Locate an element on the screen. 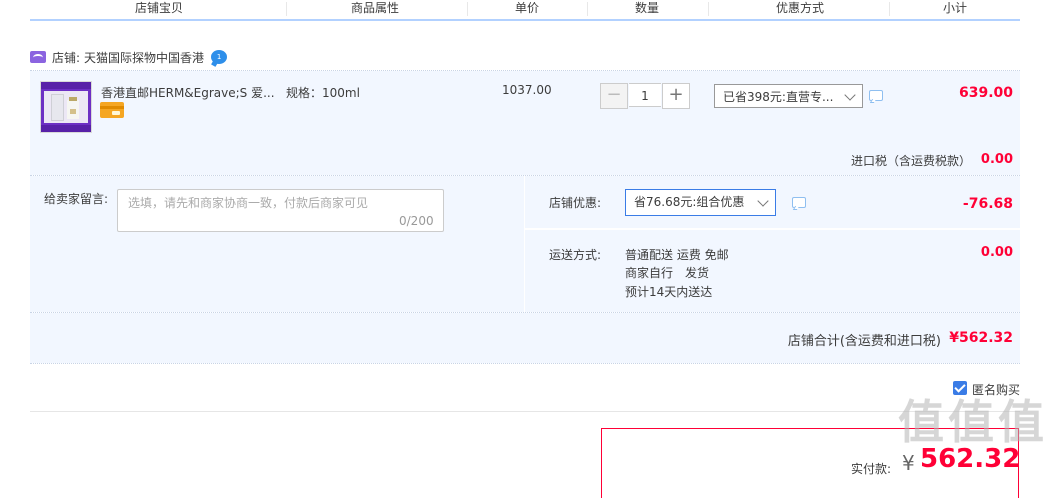  chat-icon: 1 is located at coordinates (219, 57).